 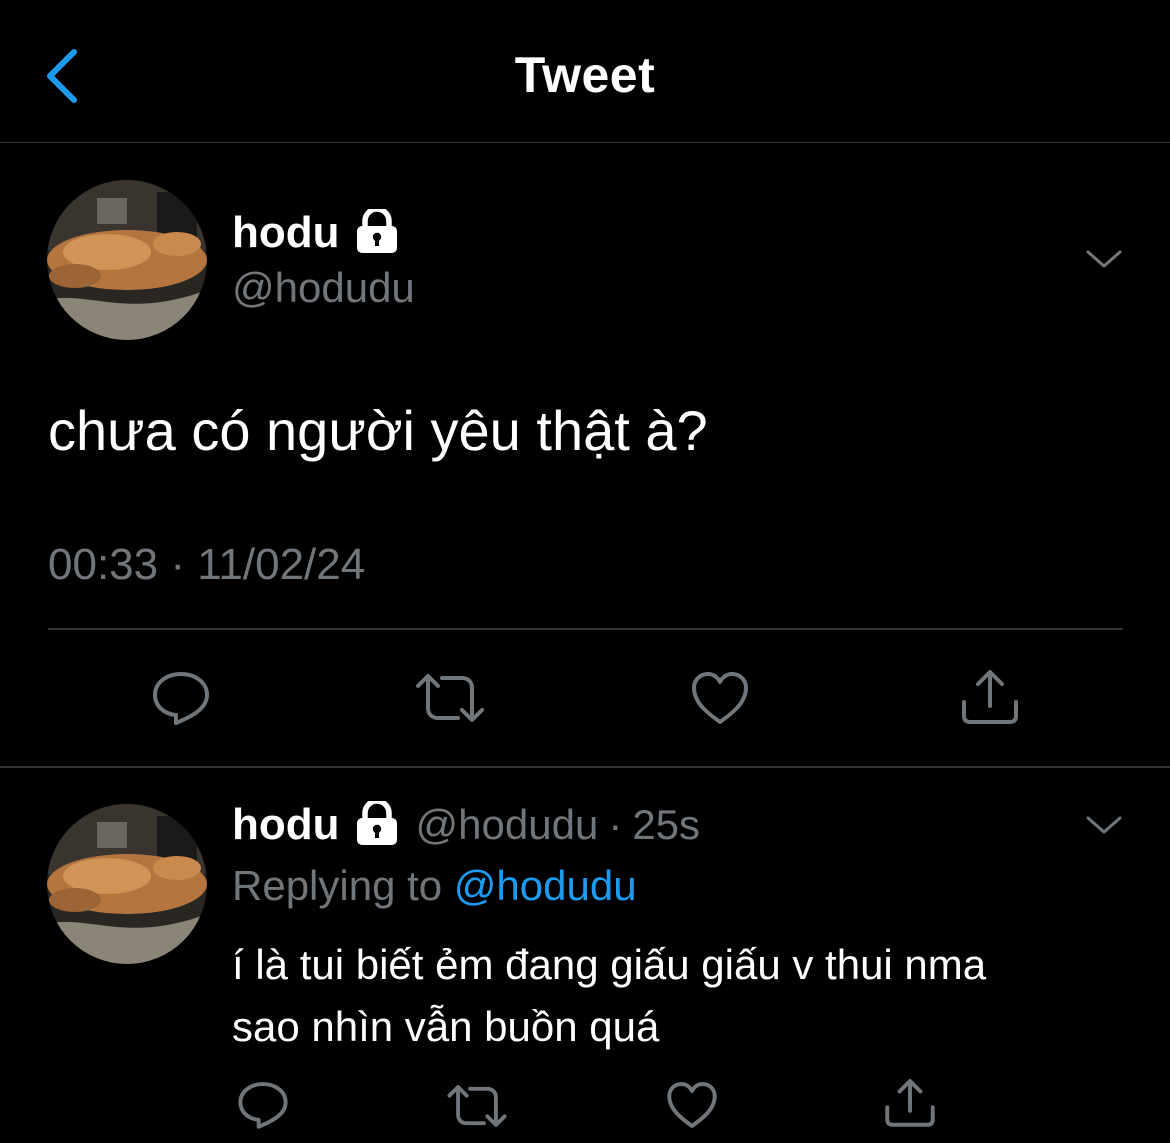 I want to click on reply-reply-button, so click(x=263, y=1107).